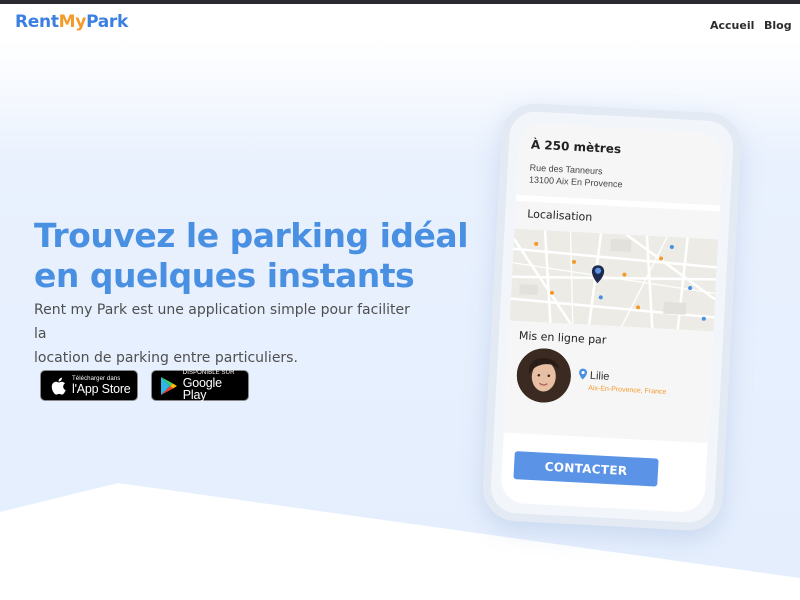 This screenshot has width=800, height=600. I want to click on headline-line-1: Trouvez le parking idéal, so click(251, 235).